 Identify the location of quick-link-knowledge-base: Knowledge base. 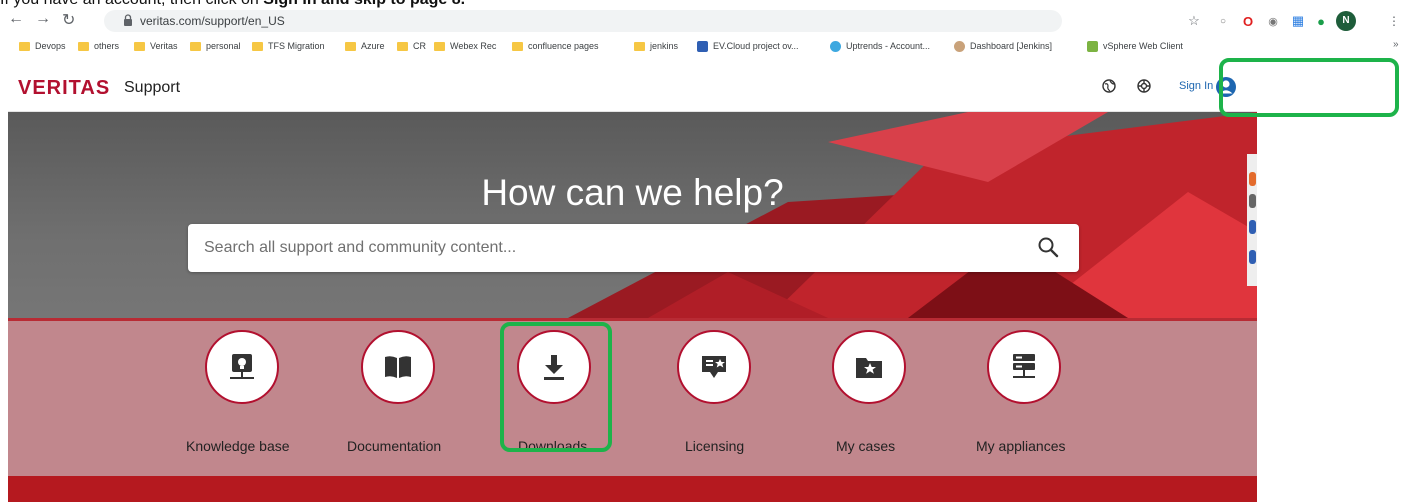
(249, 392).